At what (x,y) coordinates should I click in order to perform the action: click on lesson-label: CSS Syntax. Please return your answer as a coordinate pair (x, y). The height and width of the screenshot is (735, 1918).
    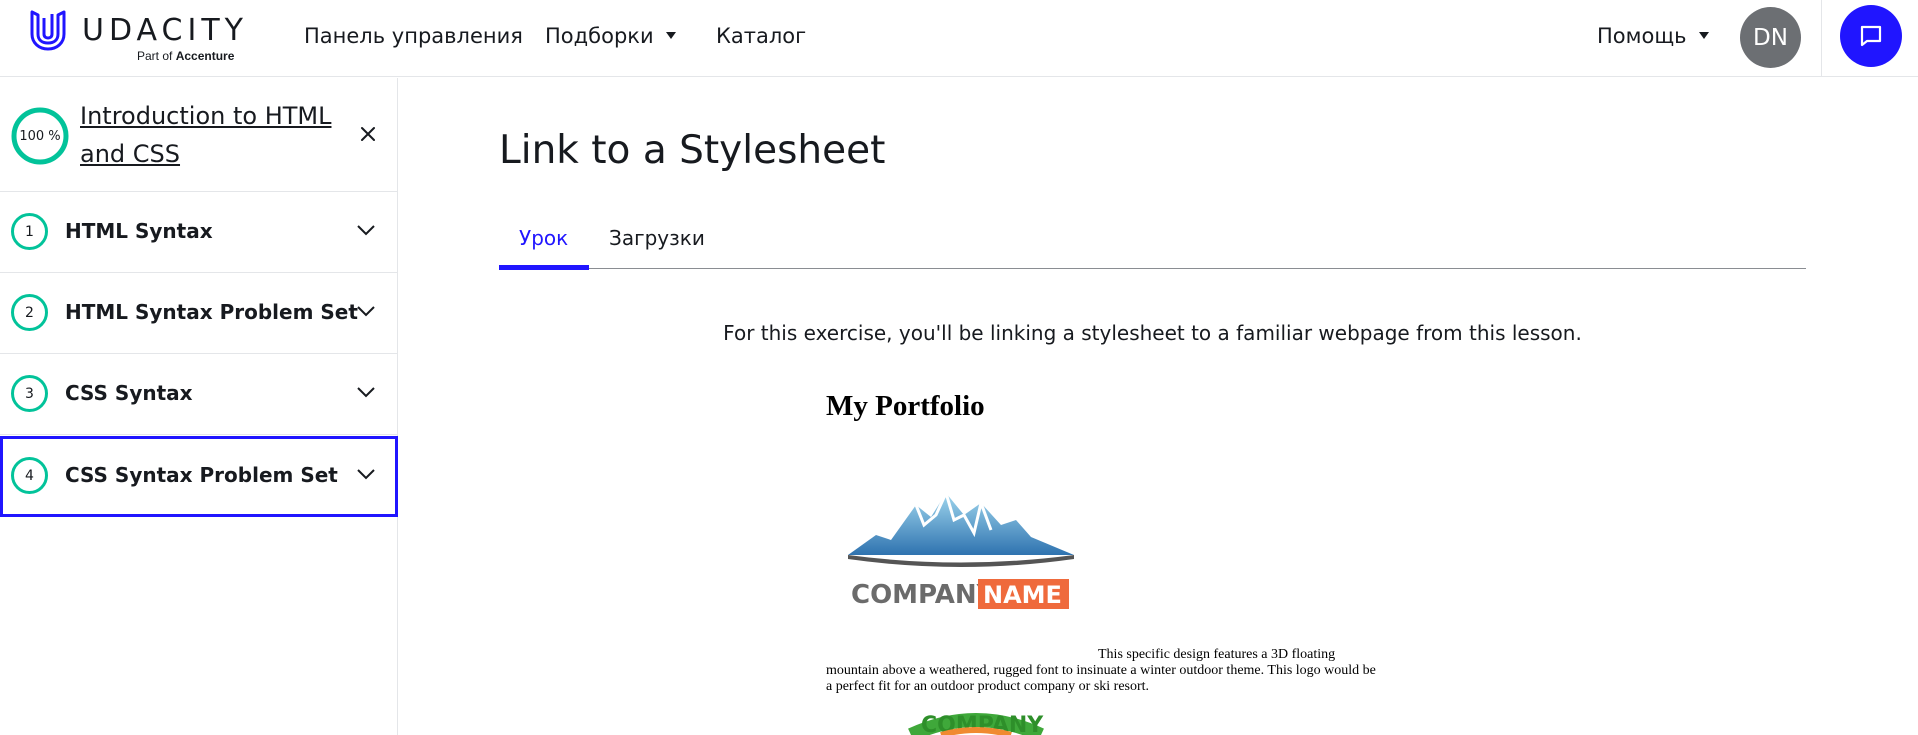
    Looking at the image, I should click on (129, 393).